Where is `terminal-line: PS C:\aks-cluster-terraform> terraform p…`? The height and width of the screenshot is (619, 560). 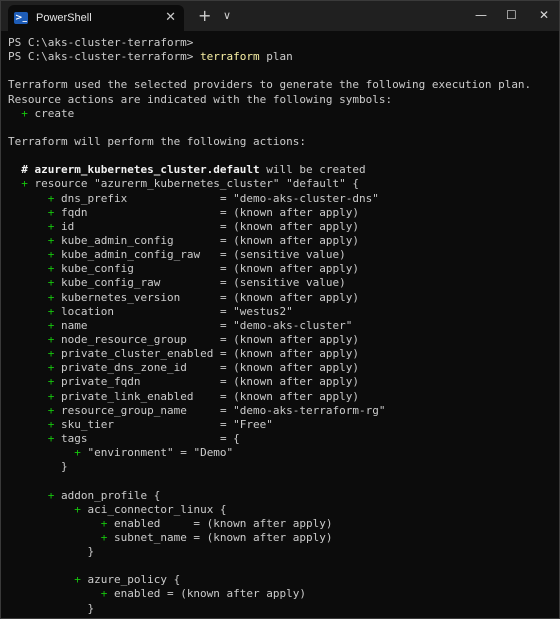 terminal-line: PS C:\aks-cluster-terraform> terraform p… is located at coordinates (283, 57).